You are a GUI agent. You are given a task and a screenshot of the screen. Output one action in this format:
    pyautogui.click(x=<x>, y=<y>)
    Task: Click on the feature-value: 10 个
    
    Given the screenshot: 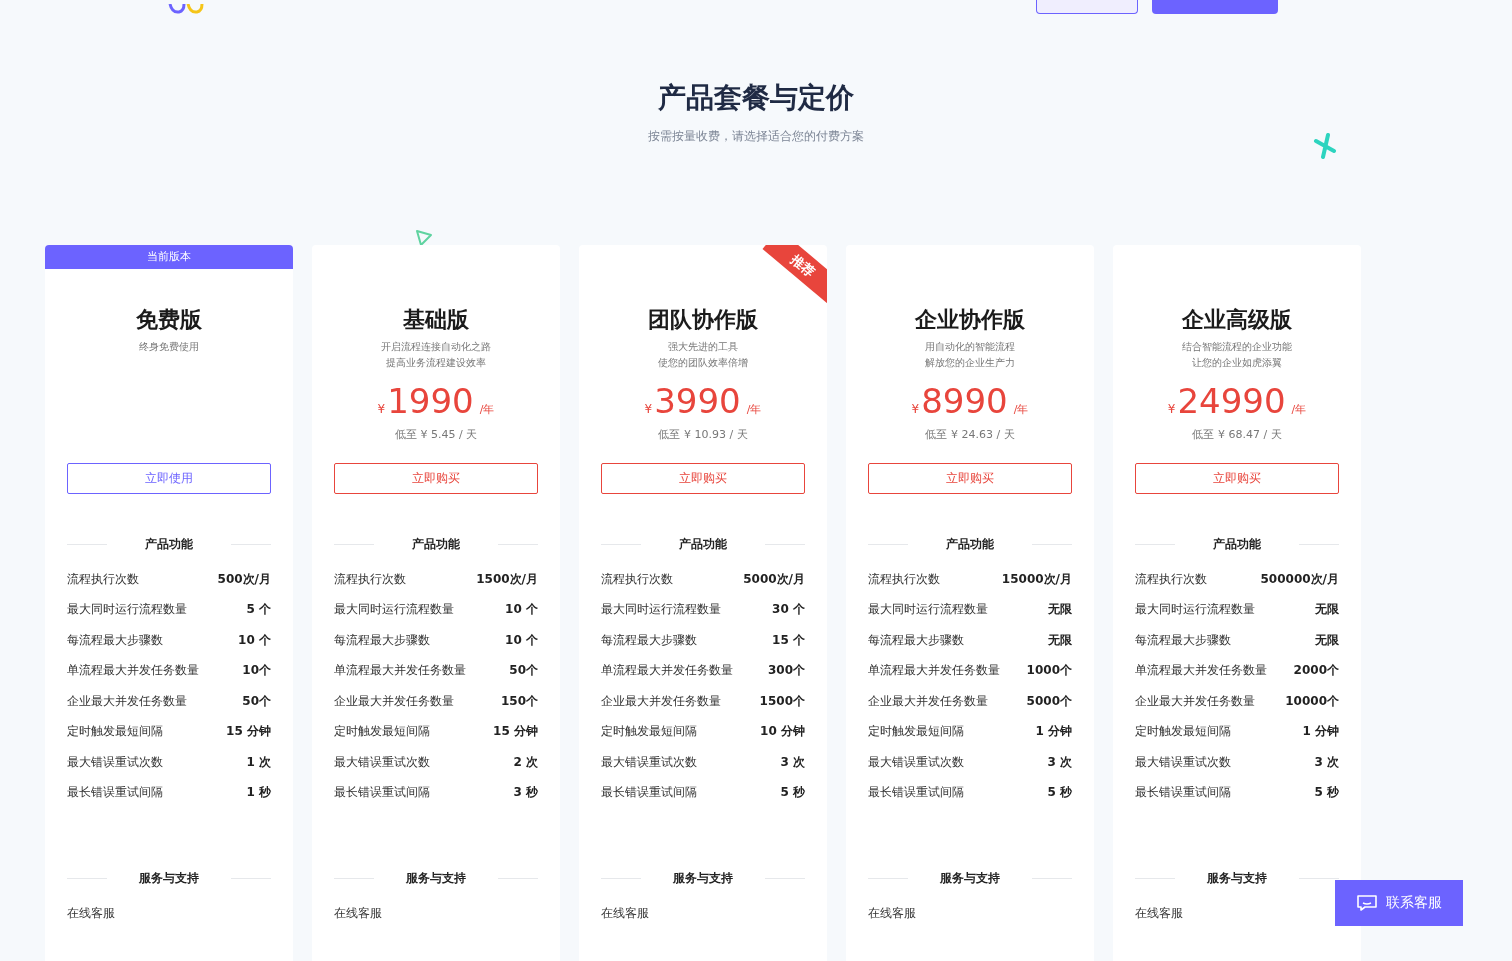 What is the action you would take?
    pyautogui.click(x=521, y=610)
    